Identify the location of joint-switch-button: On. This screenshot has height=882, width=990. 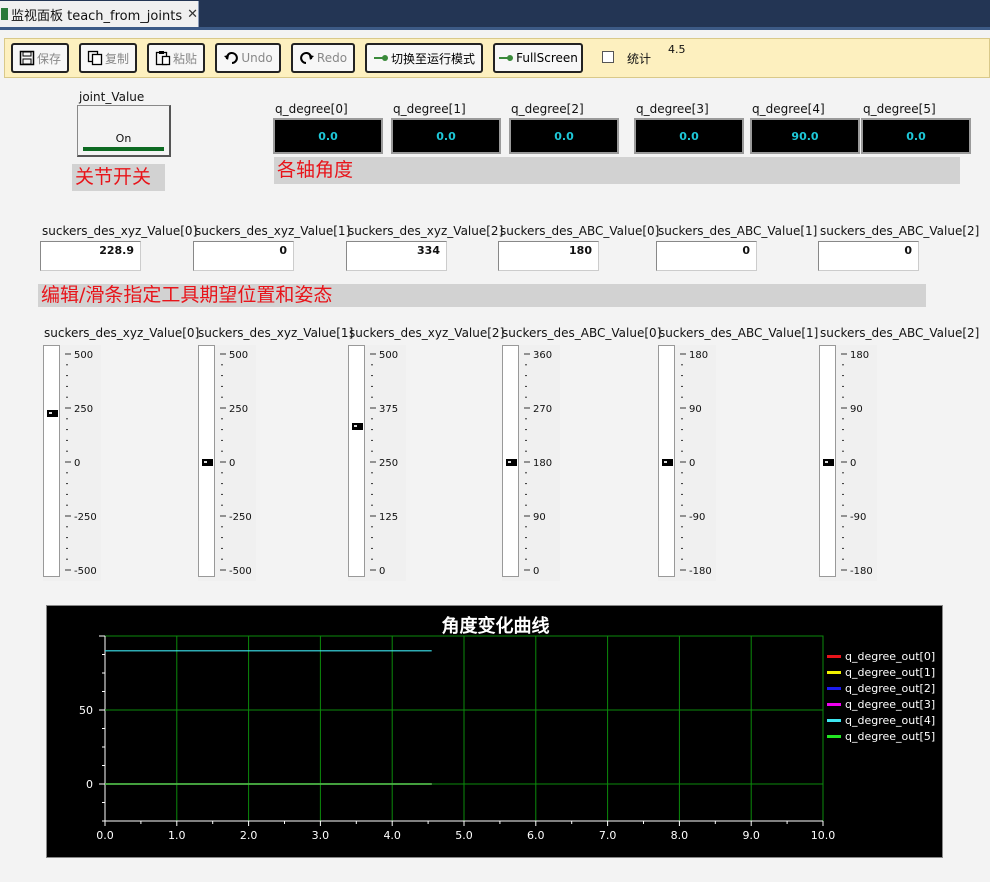
(124, 131).